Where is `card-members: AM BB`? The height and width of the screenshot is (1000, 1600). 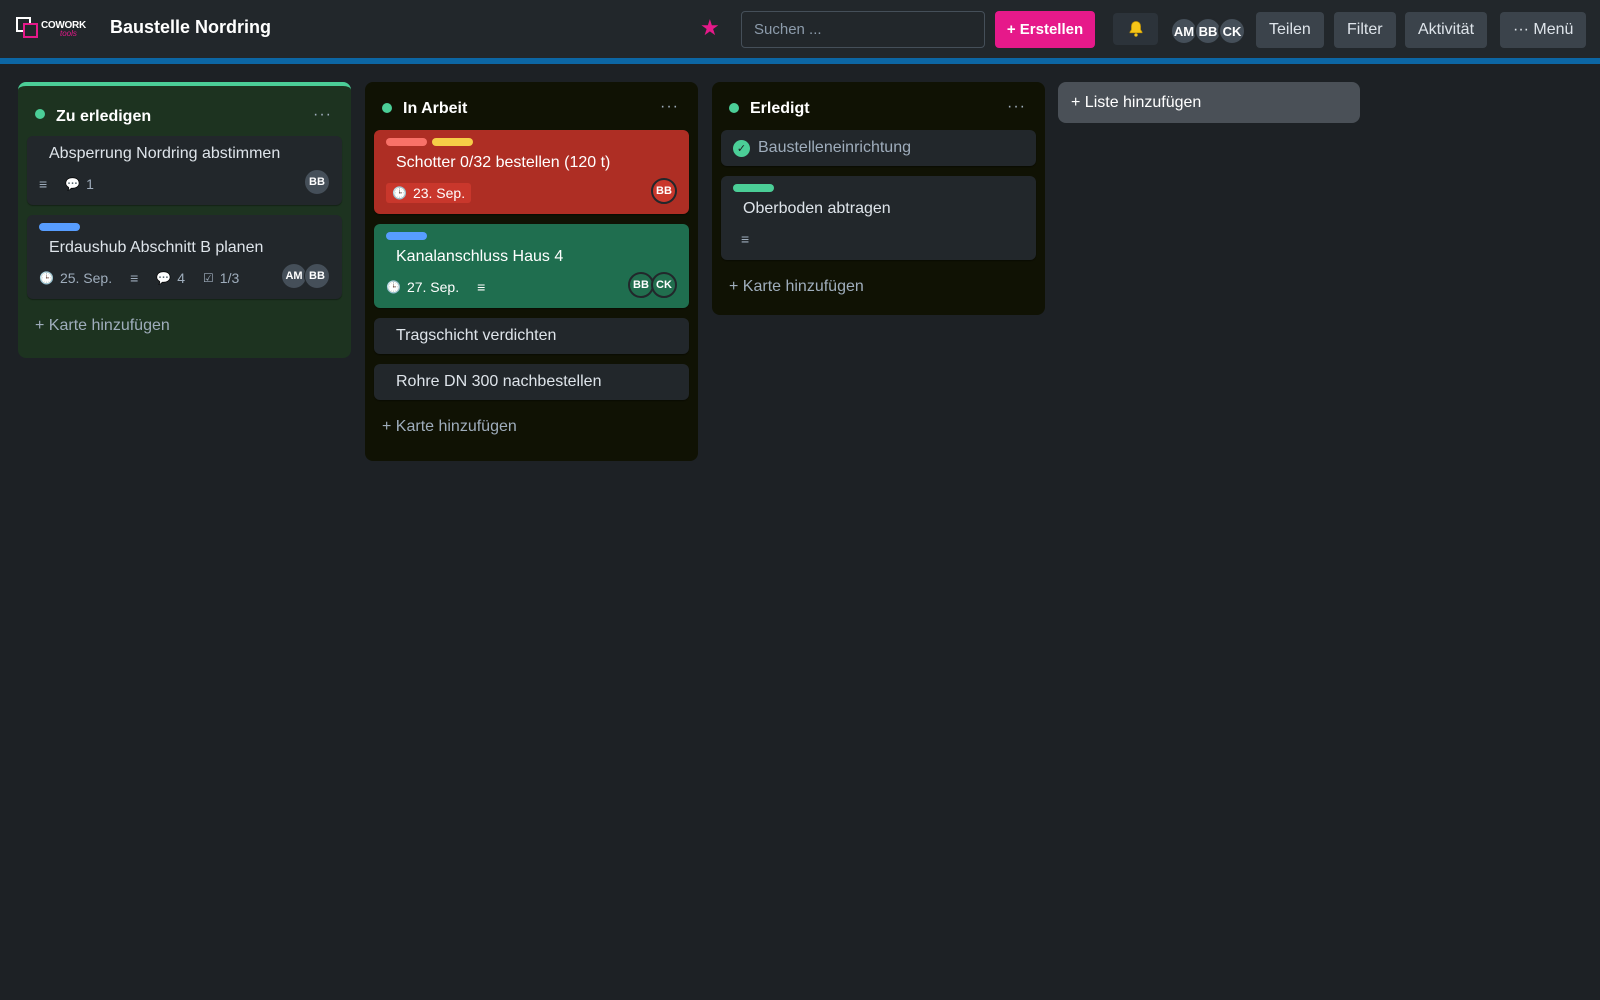
card-members: AM BB is located at coordinates (305, 276).